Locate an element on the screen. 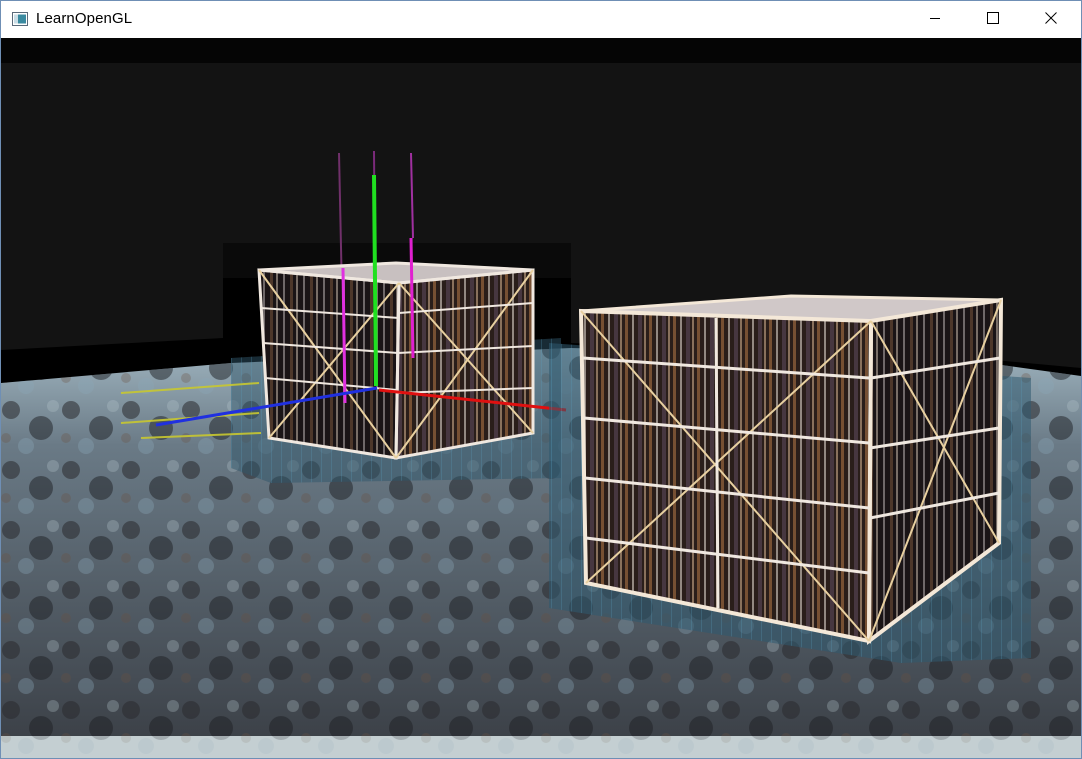 The image size is (1082, 759). title-bar: LearnOpenGL is located at coordinates (541, 19).